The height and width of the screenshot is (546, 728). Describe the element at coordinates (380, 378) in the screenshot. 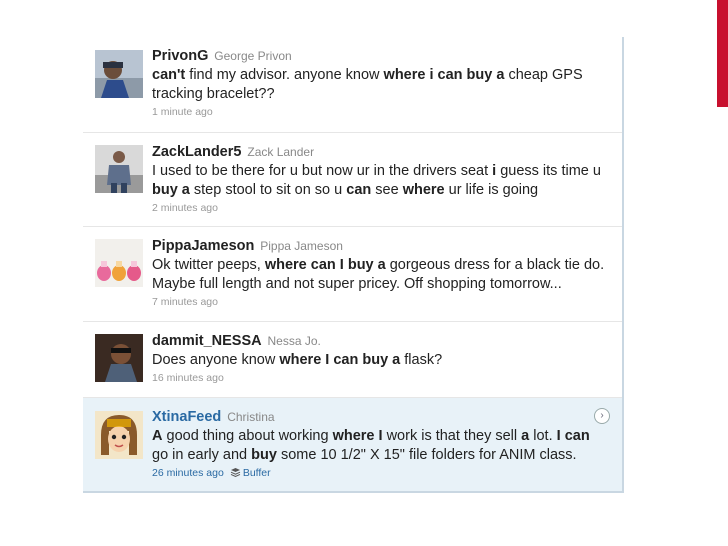

I see `timestamp-link: 16 minutes ago` at that location.